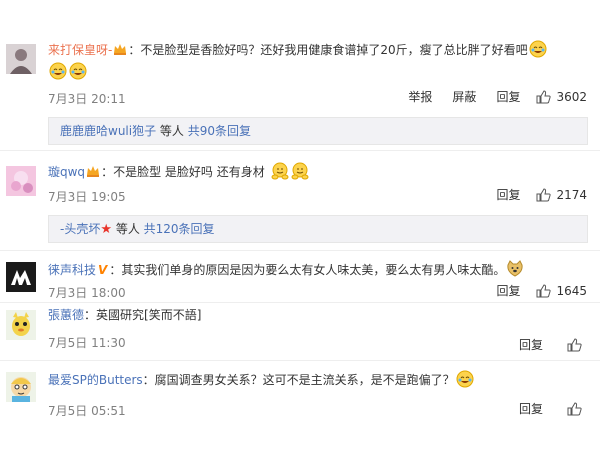  Describe the element at coordinates (318, 131) in the screenshot. I see `reply-summary: 鹿鹿鹿哈wuli狍子 等人 共90条回复` at that location.